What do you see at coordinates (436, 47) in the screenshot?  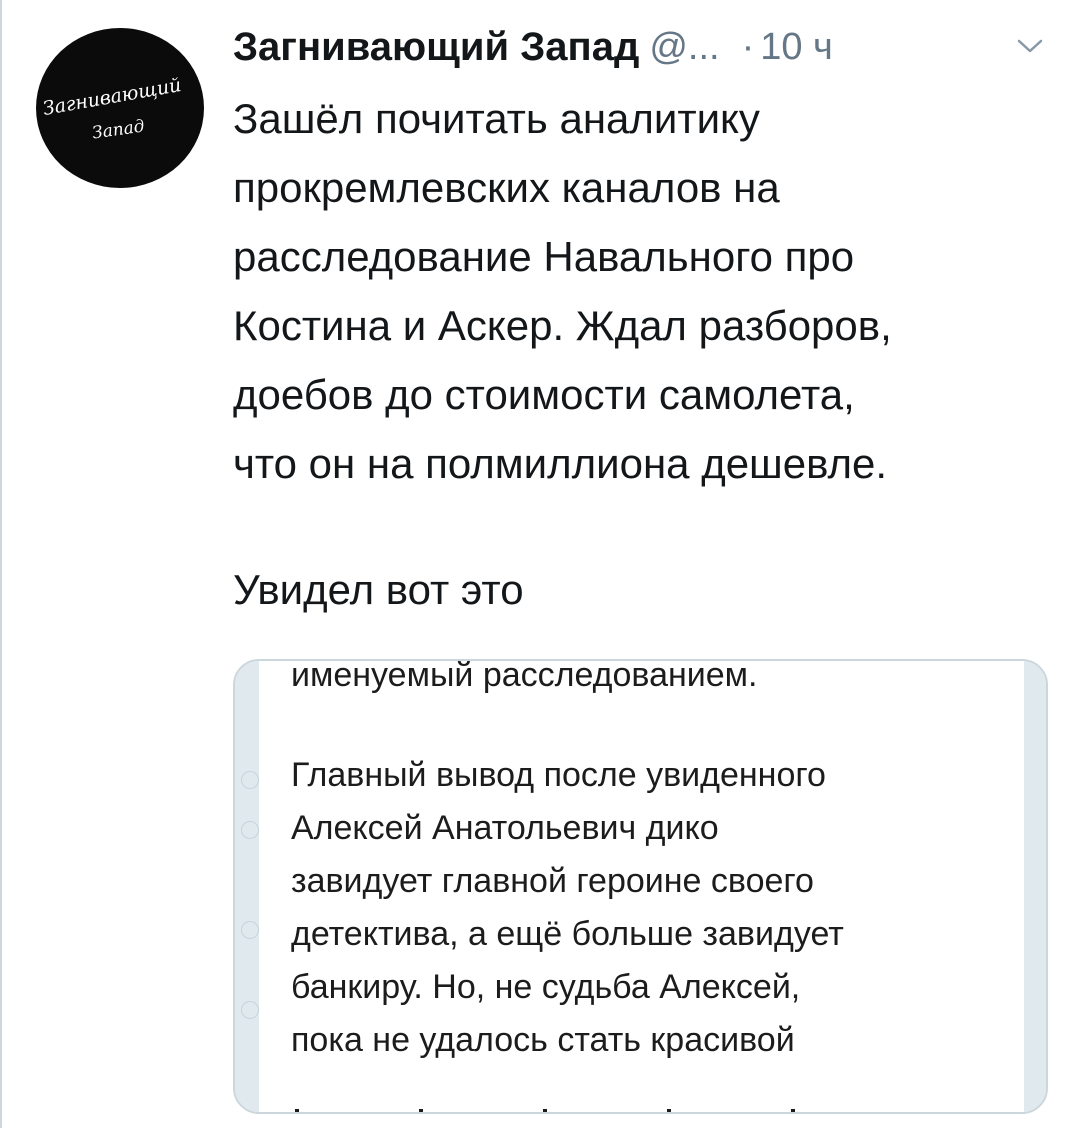 I see `display-name: Загнивающий Запад` at bounding box center [436, 47].